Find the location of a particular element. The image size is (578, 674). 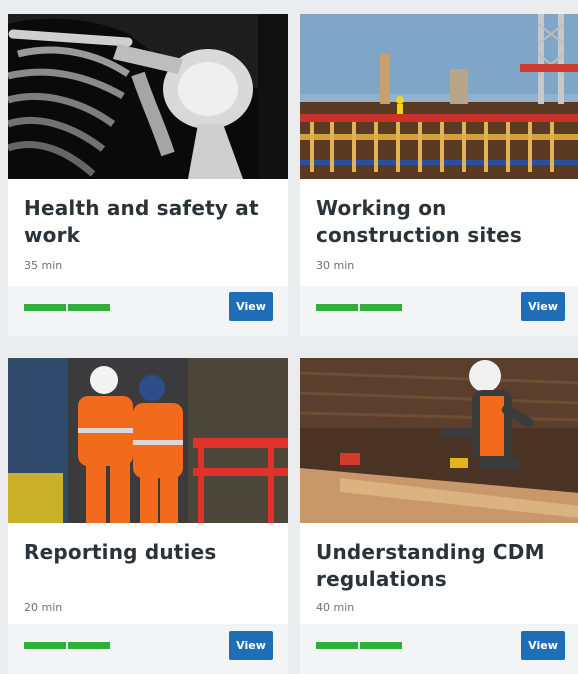

course-title: Health and safety at work is located at coordinates (141, 221).